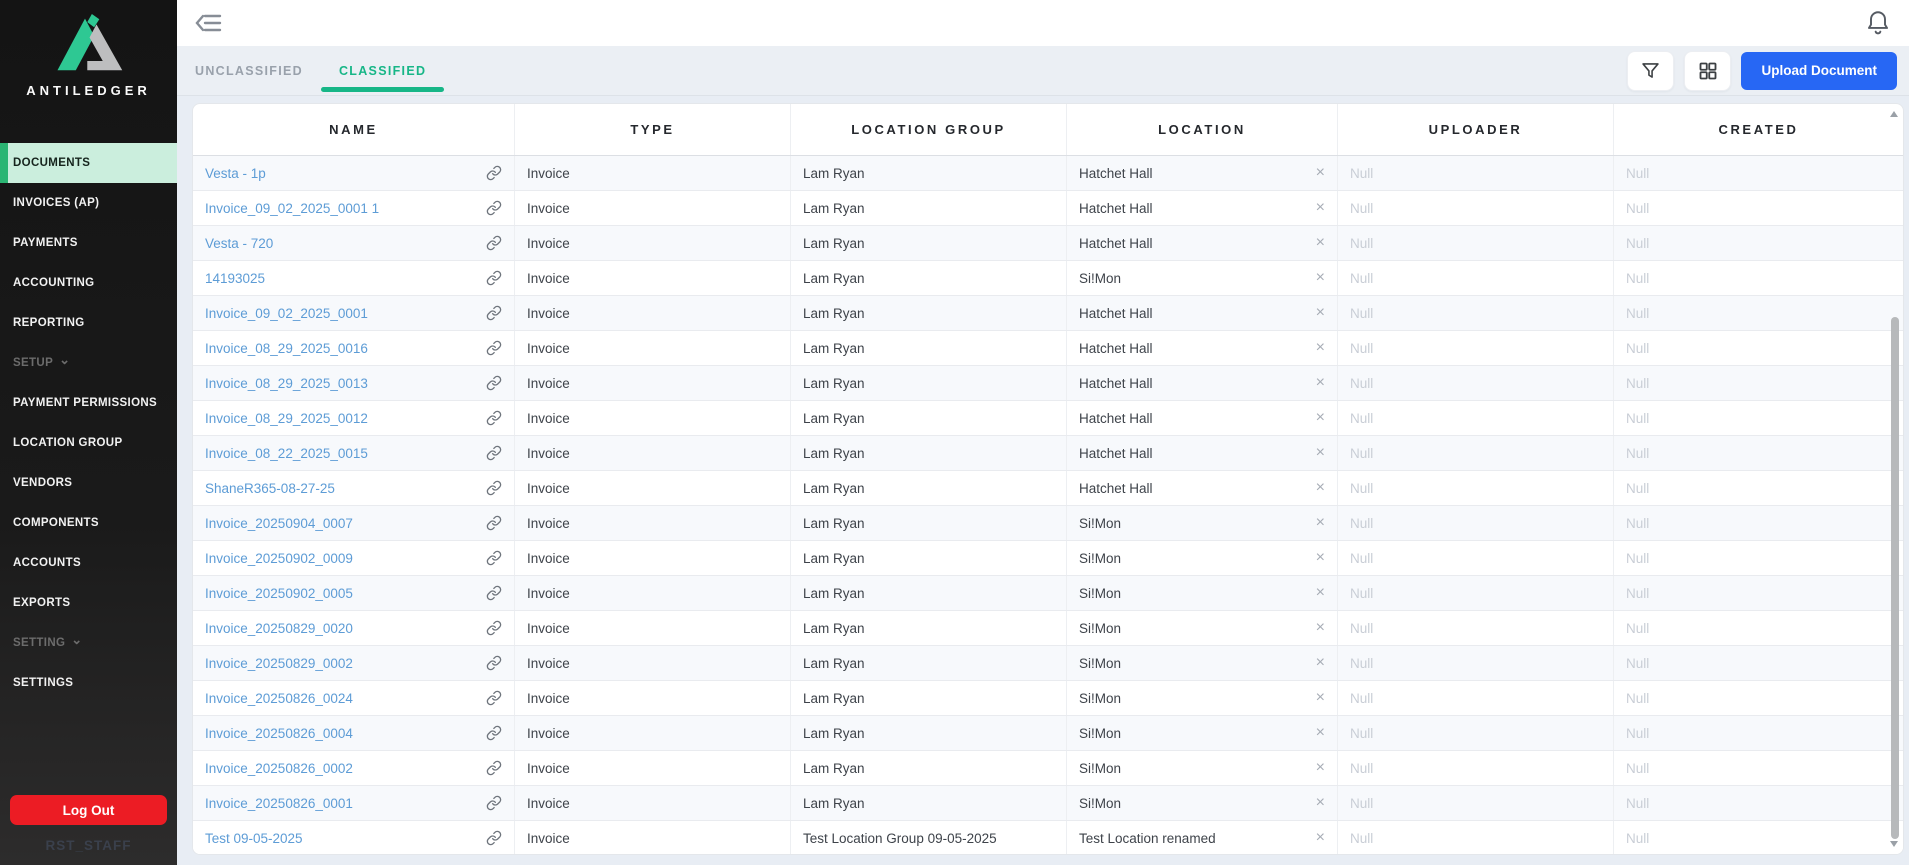 This screenshot has height=865, width=1909. What do you see at coordinates (279, 558) in the screenshot?
I see `document-name-link: Invoice_20250902_0009` at bounding box center [279, 558].